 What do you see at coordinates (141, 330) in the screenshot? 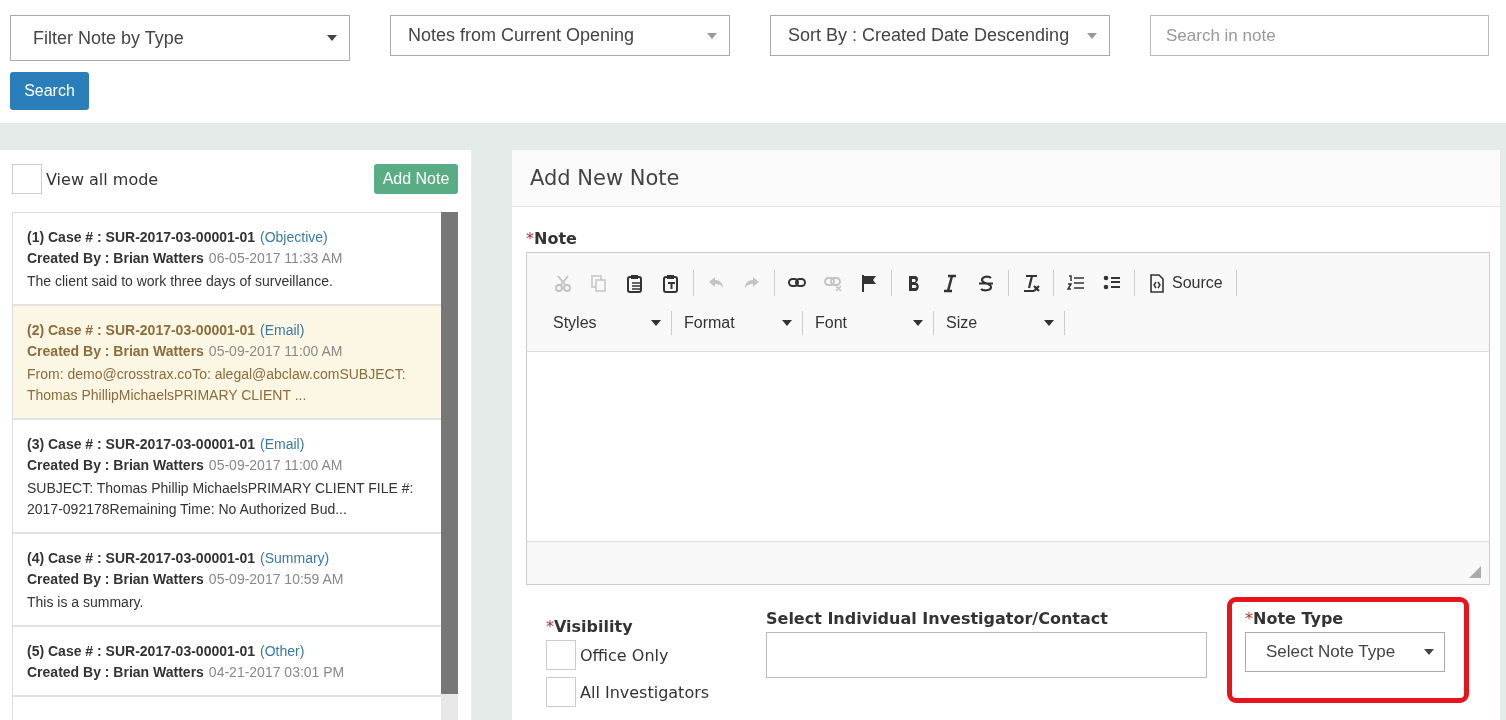
I see `note-case-number: (2) Case # : SUR-2017-03-00001-01` at bounding box center [141, 330].